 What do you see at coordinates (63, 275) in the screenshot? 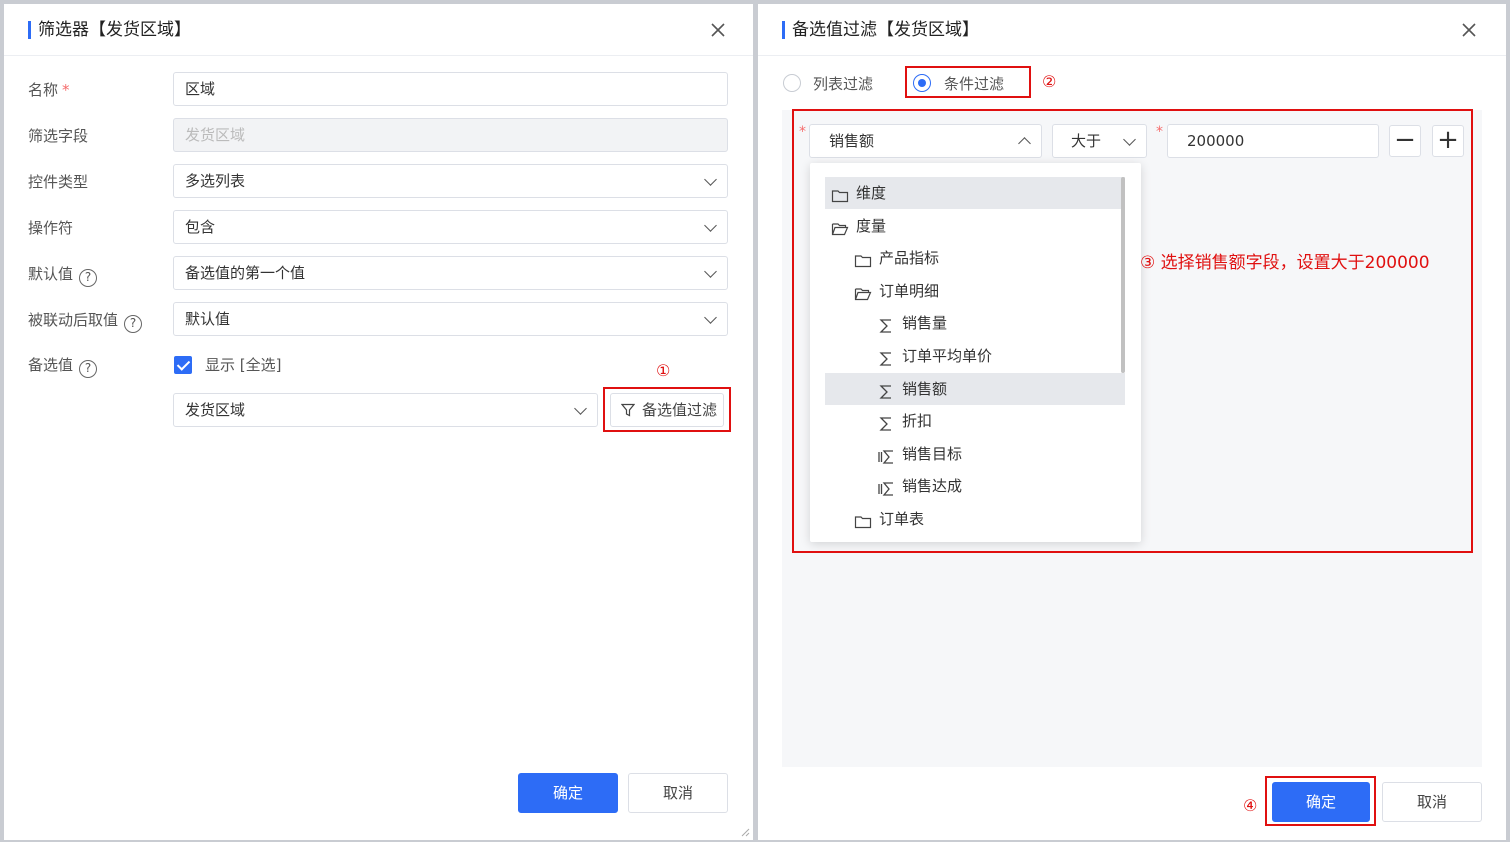
I see `default-value-label: 默认值?` at bounding box center [63, 275].